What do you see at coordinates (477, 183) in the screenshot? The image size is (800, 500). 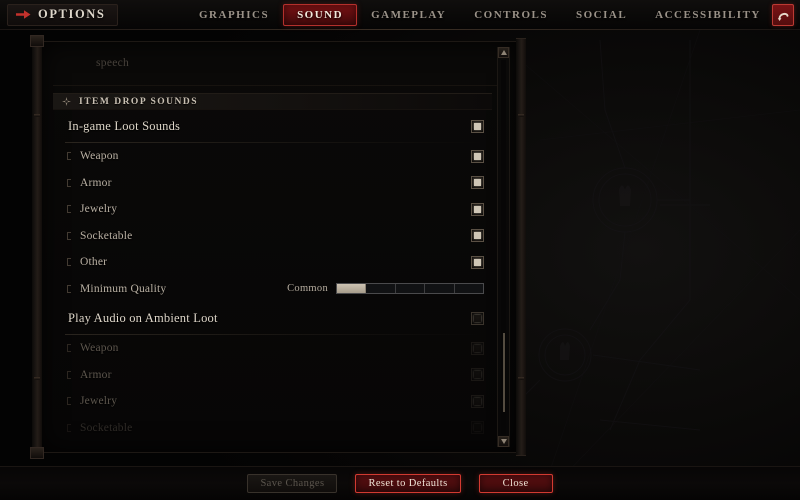 I see `checkbox-armor` at bounding box center [477, 183].